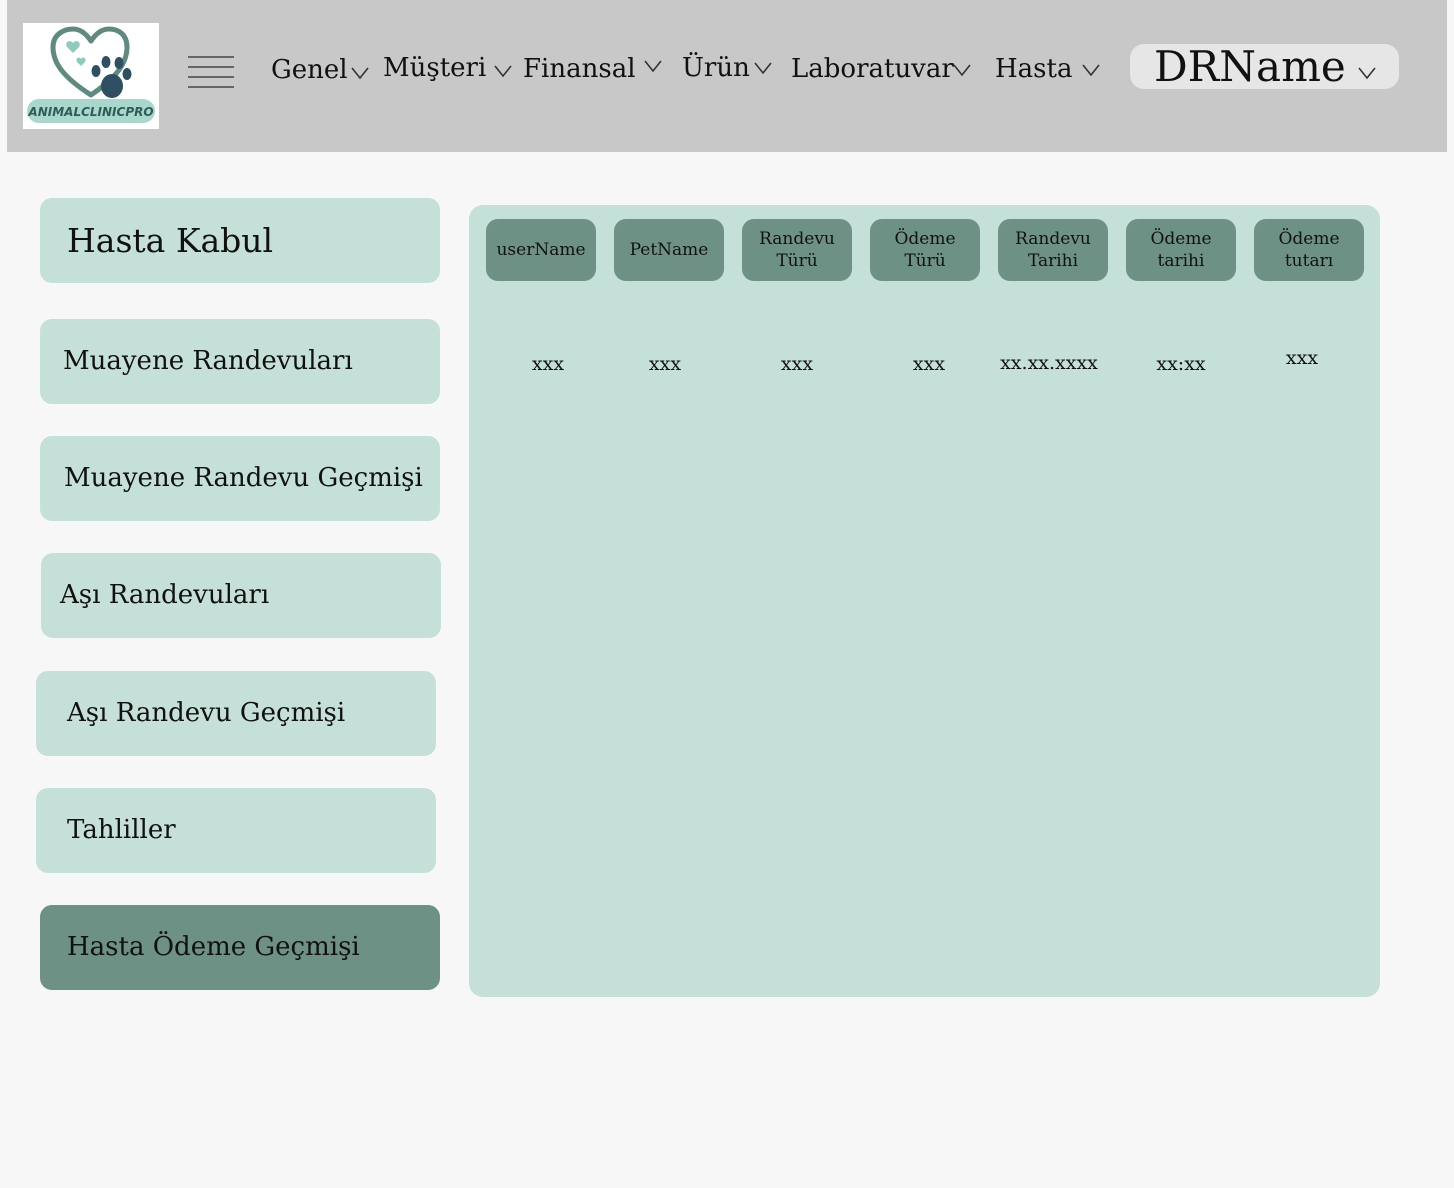 The image size is (1454, 1188). I want to click on sidebar-item-asi-randevulari: Aşı Randevuları, so click(241, 595).